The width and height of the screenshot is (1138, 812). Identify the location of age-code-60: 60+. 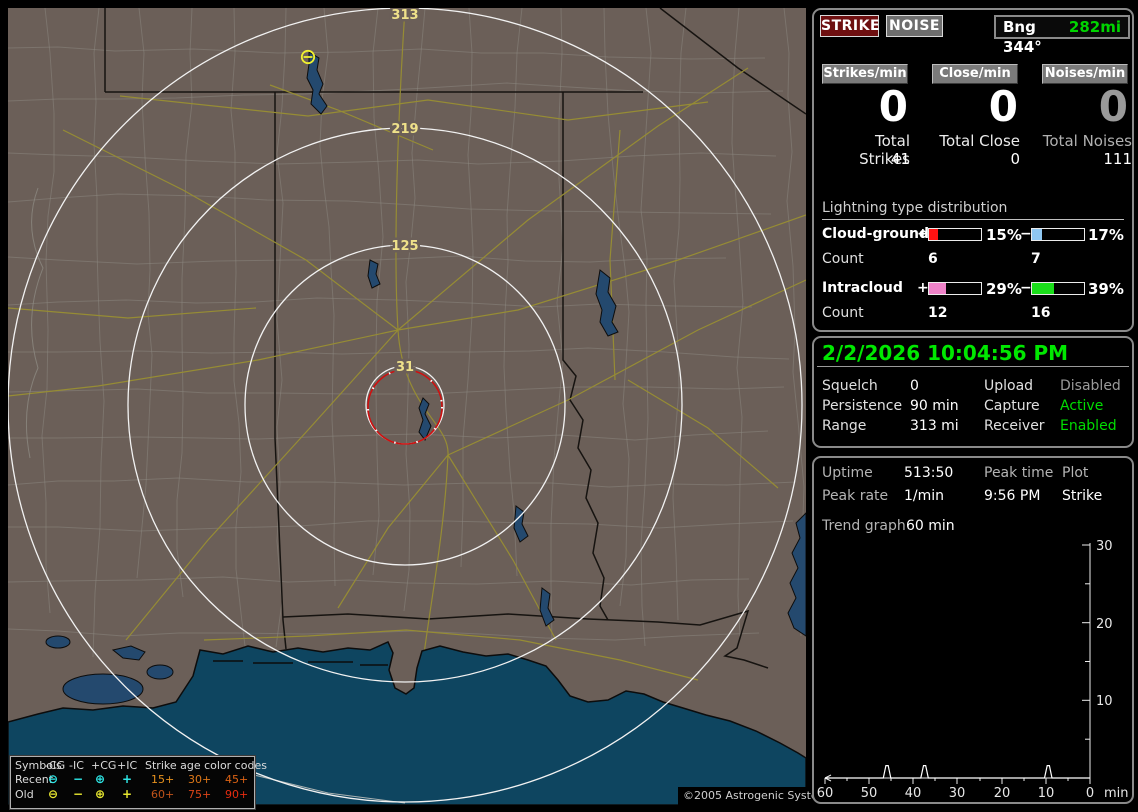
(163, 794).